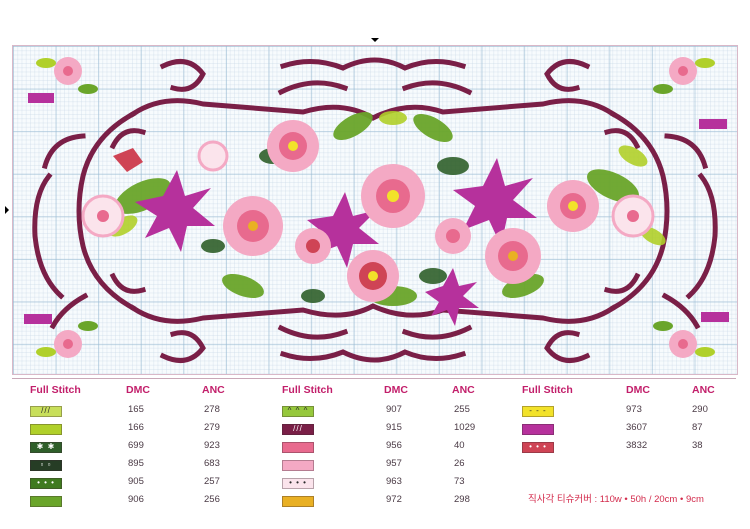 Image resolution: width=750 pixels, height=529 pixels. Describe the element at coordinates (465, 427) in the screenshot. I see `anc-code: 1029` at that location.